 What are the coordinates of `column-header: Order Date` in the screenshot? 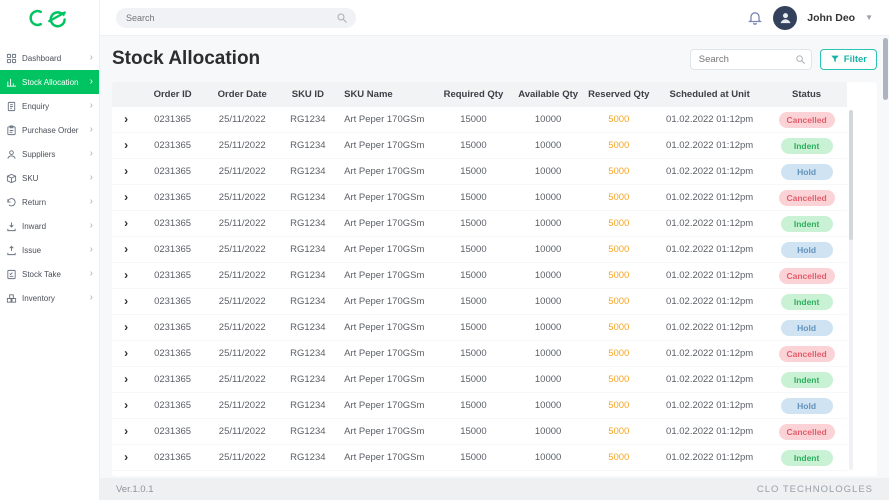 It's located at (242, 94).